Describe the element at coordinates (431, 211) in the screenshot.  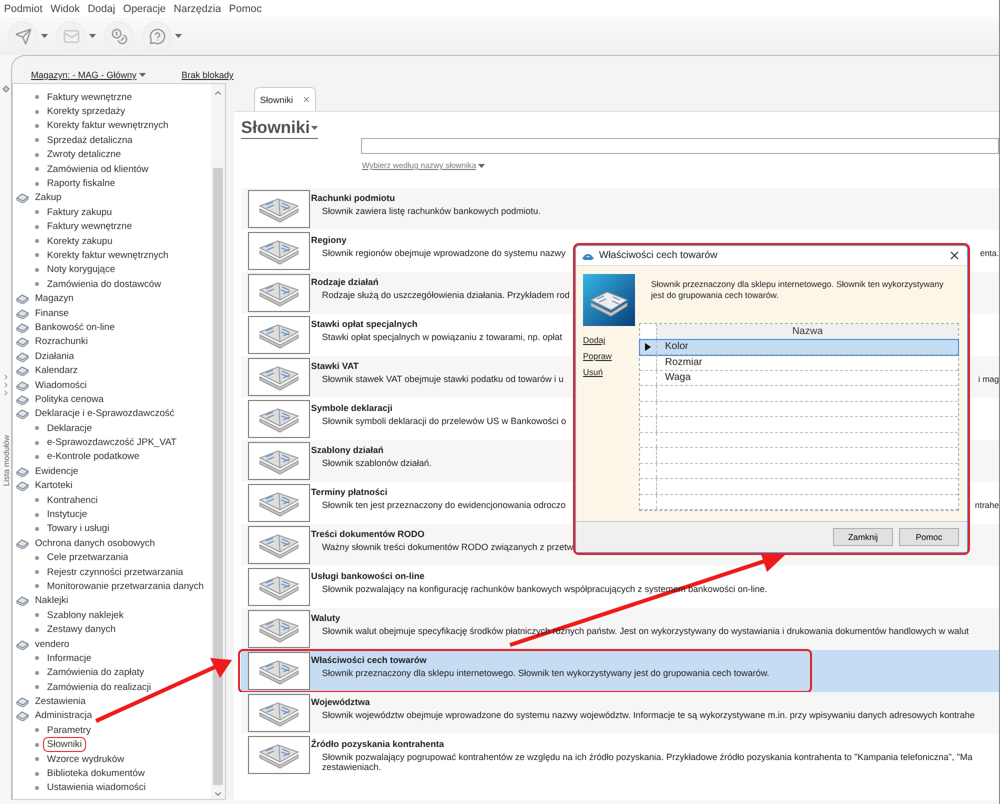
I see `dictionary-description: Słownik zawiera listę rachunków bankowych podmiotu.` at that location.